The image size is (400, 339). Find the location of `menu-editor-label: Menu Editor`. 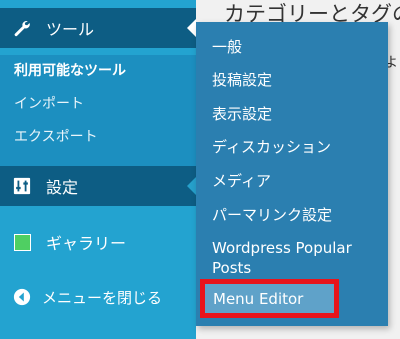

menu-editor-label: Menu Editor is located at coordinates (258, 299).